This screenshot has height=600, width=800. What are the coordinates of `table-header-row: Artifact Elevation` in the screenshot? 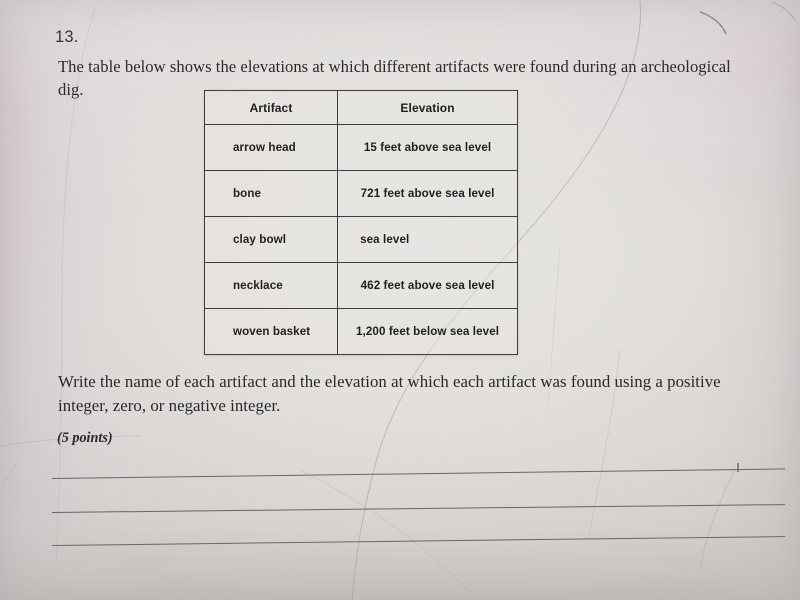 It's located at (360, 107).